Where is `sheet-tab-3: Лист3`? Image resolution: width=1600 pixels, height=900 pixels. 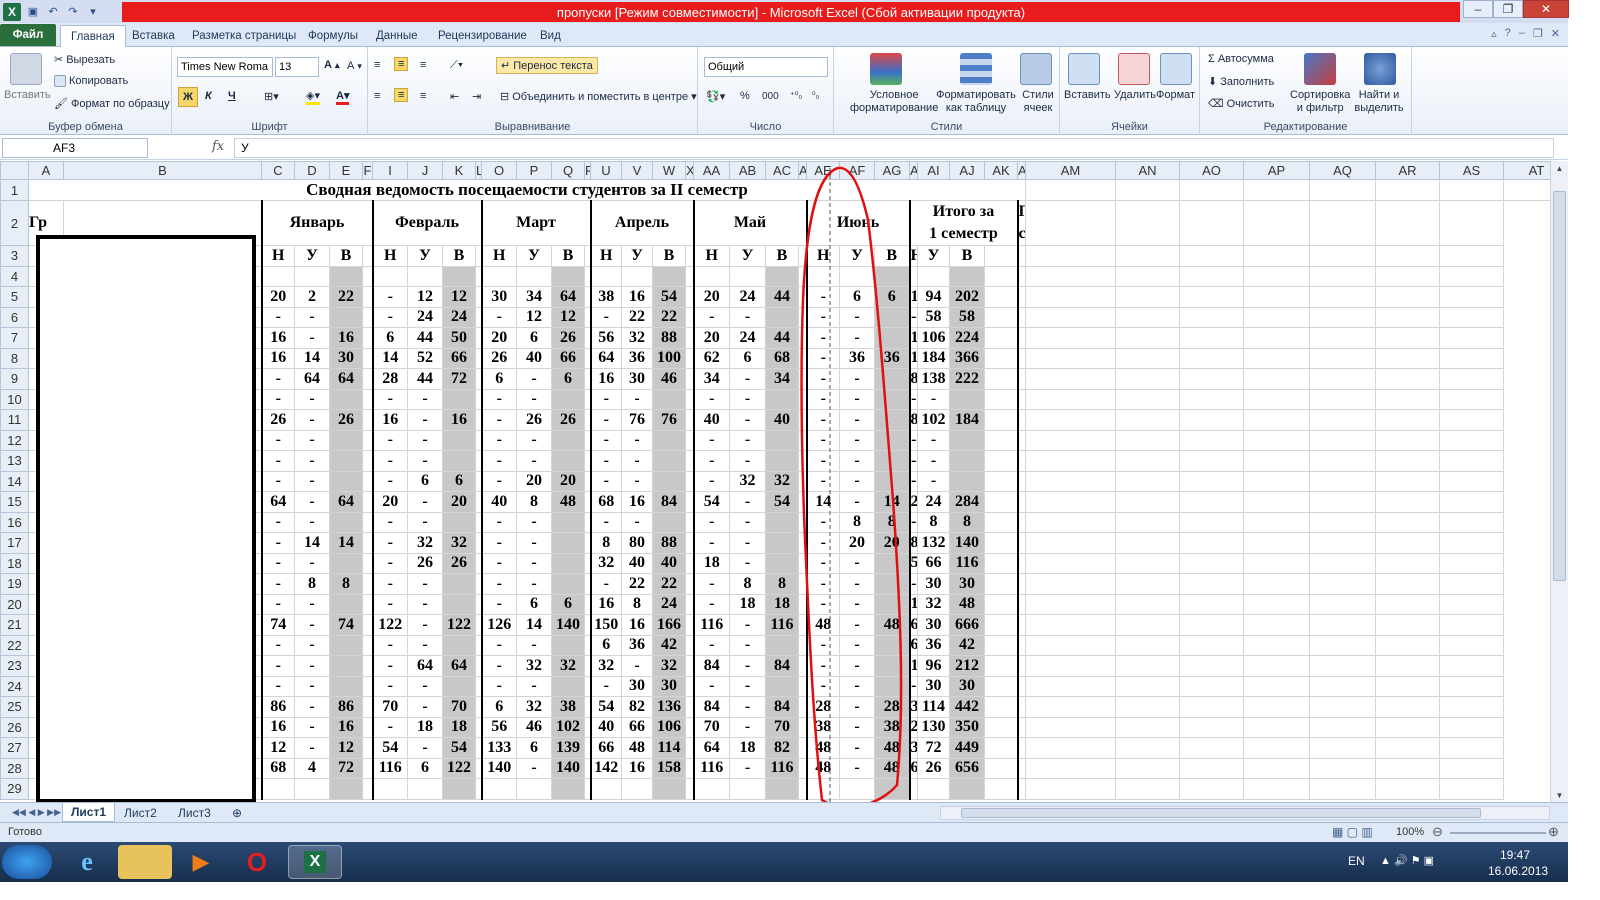 sheet-tab-3: Лист3 is located at coordinates (194, 812).